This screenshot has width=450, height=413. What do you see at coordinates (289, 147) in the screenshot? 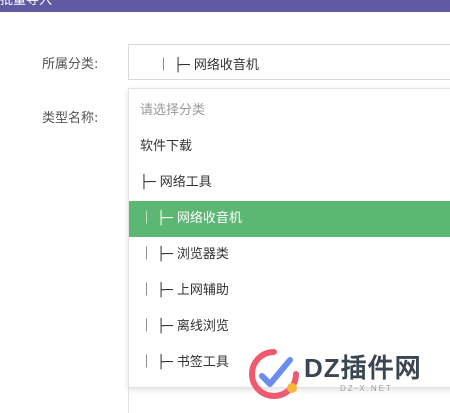
I see `dropdown-option: 软件下载` at bounding box center [289, 147].